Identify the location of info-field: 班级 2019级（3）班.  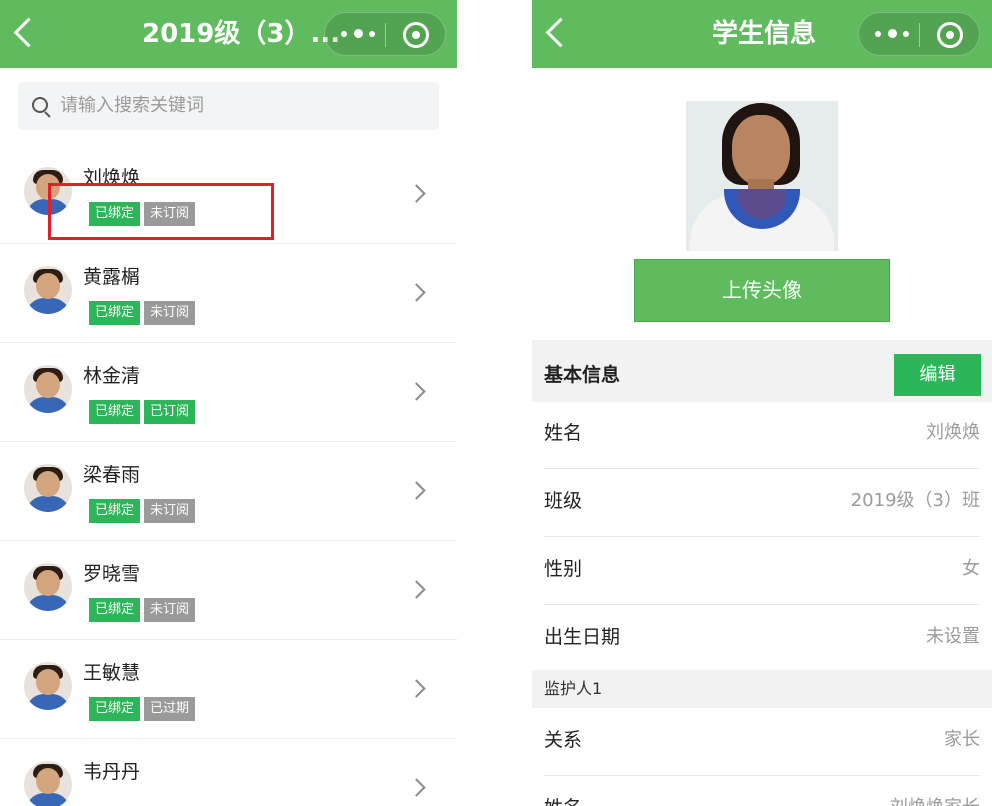
(762, 502).